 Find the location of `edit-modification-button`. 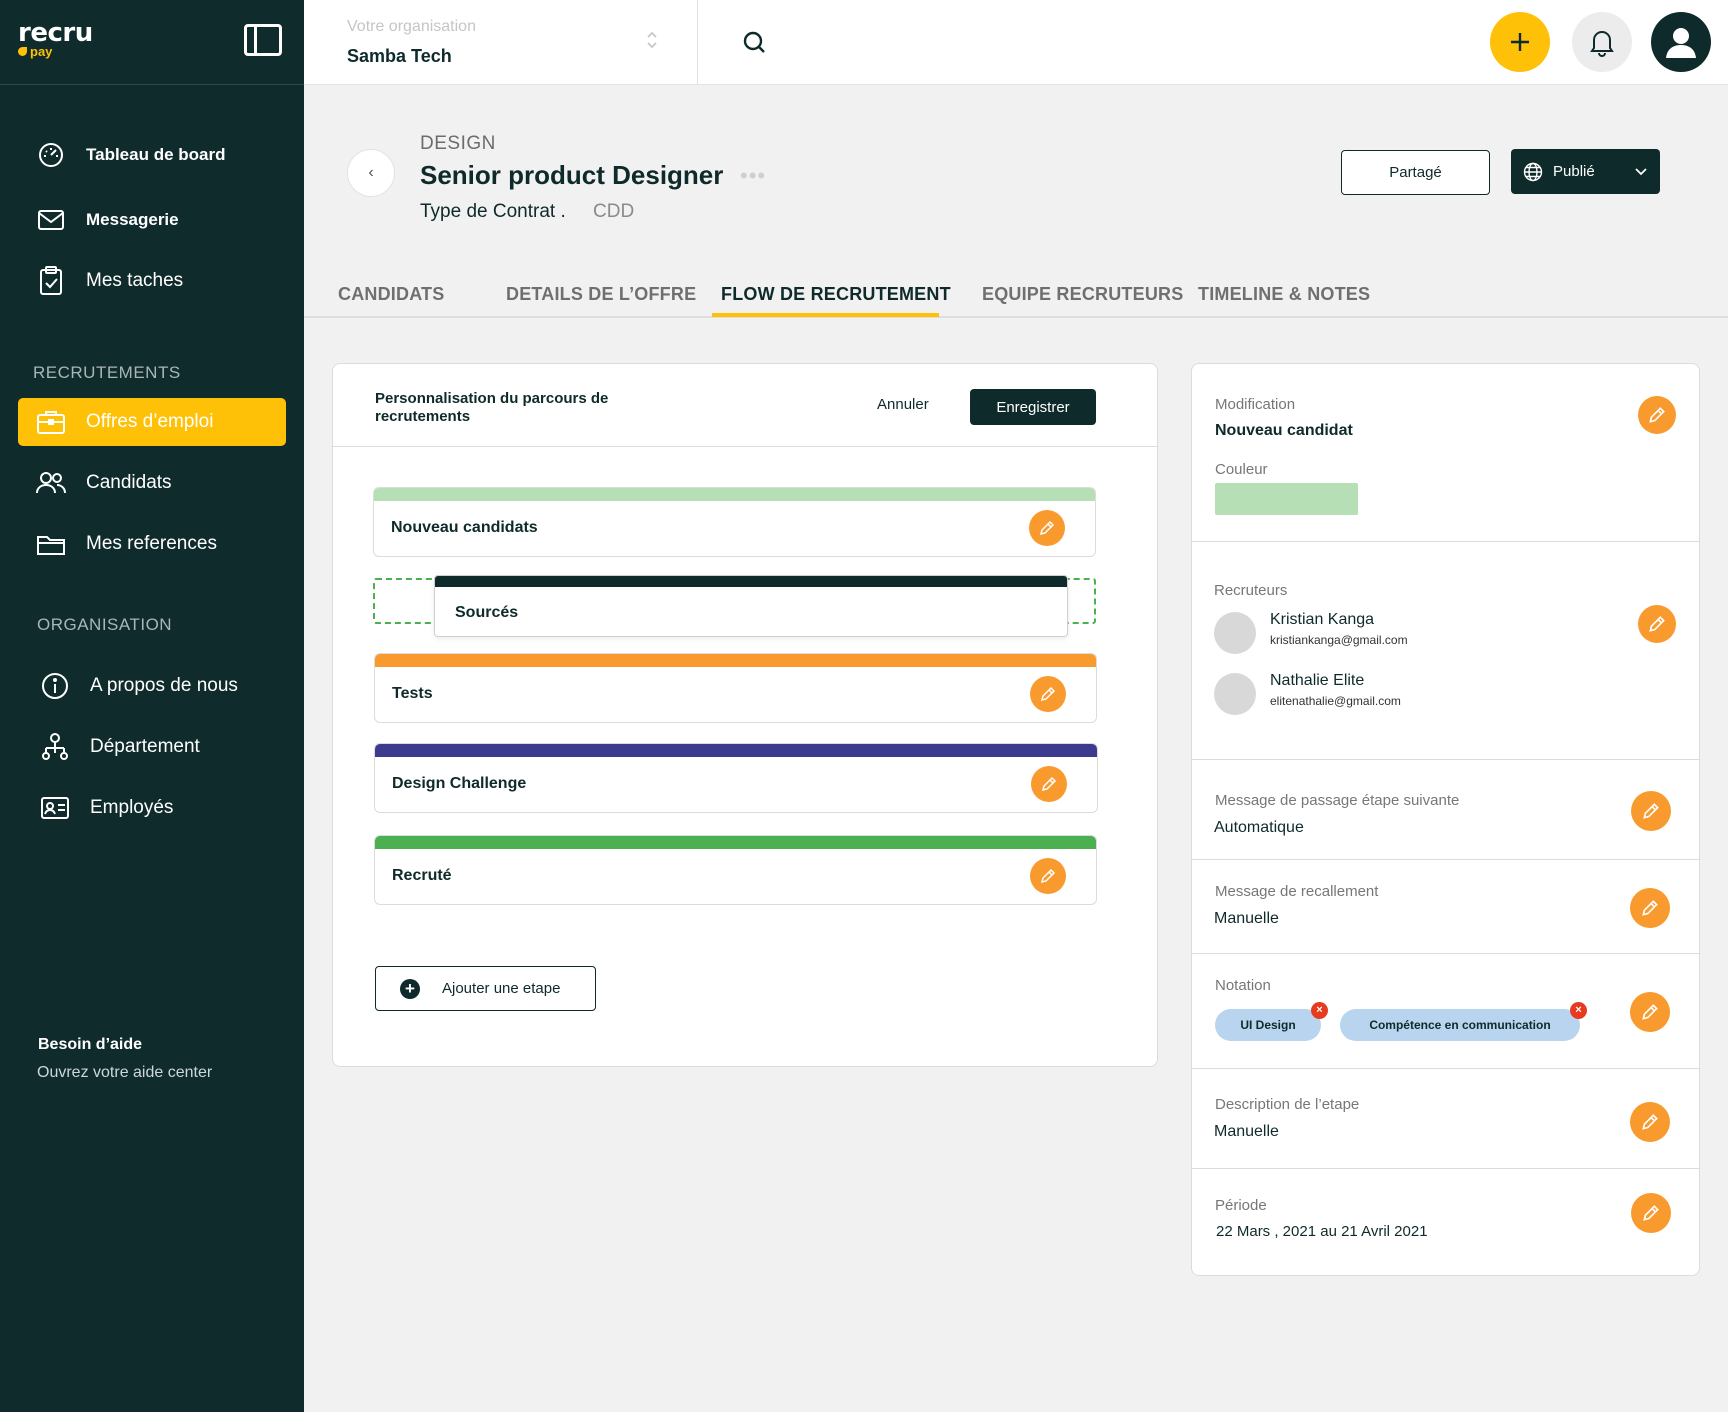

edit-modification-button is located at coordinates (1657, 415).